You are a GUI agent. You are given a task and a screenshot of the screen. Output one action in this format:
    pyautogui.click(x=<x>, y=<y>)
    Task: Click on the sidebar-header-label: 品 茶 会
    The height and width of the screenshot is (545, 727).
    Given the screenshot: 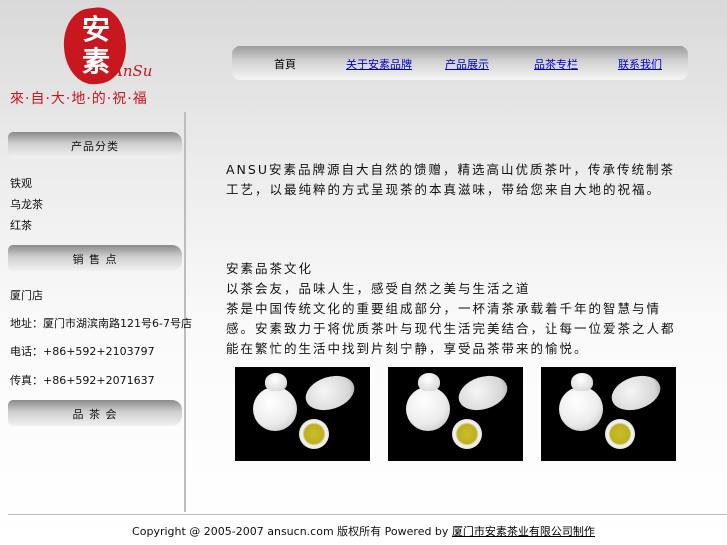 What is the action you would take?
    pyautogui.click(x=95, y=414)
    